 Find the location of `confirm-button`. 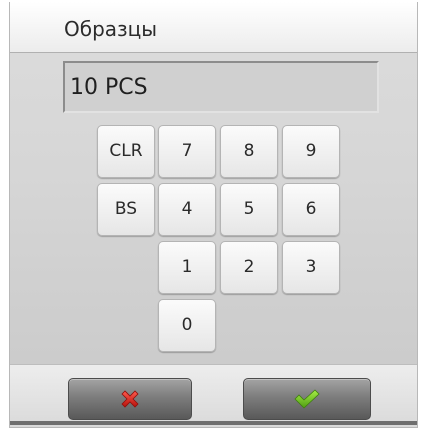

confirm-button is located at coordinates (307, 399).